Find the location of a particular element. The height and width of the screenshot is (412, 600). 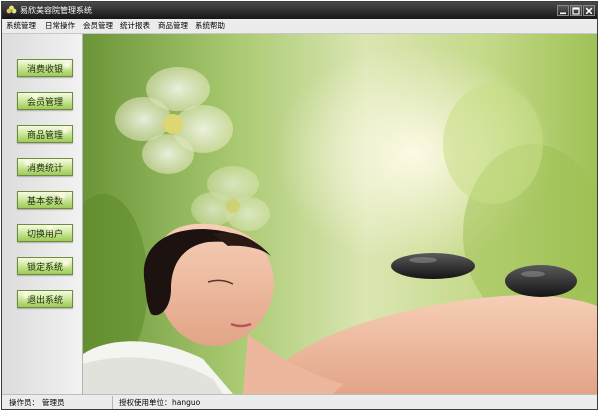

licensee-label: 授权使用单位： is located at coordinates (145, 402).